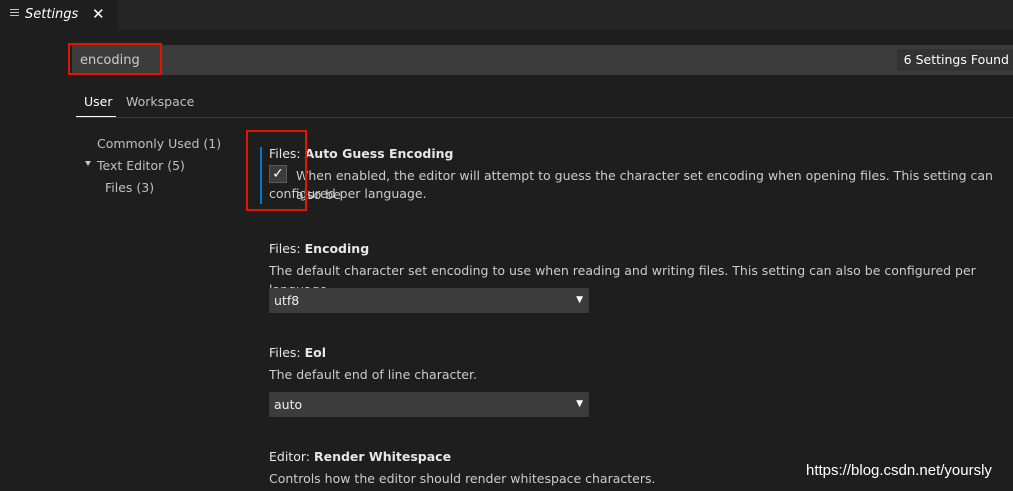  What do you see at coordinates (954, 60) in the screenshot?
I see `results-count-badge: 6 Settings Found` at bounding box center [954, 60].